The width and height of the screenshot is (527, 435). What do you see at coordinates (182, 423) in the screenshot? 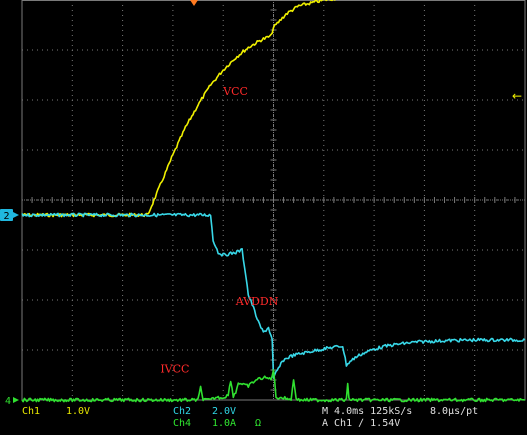
I see `ch4-label: Ch4` at bounding box center [182, 423].